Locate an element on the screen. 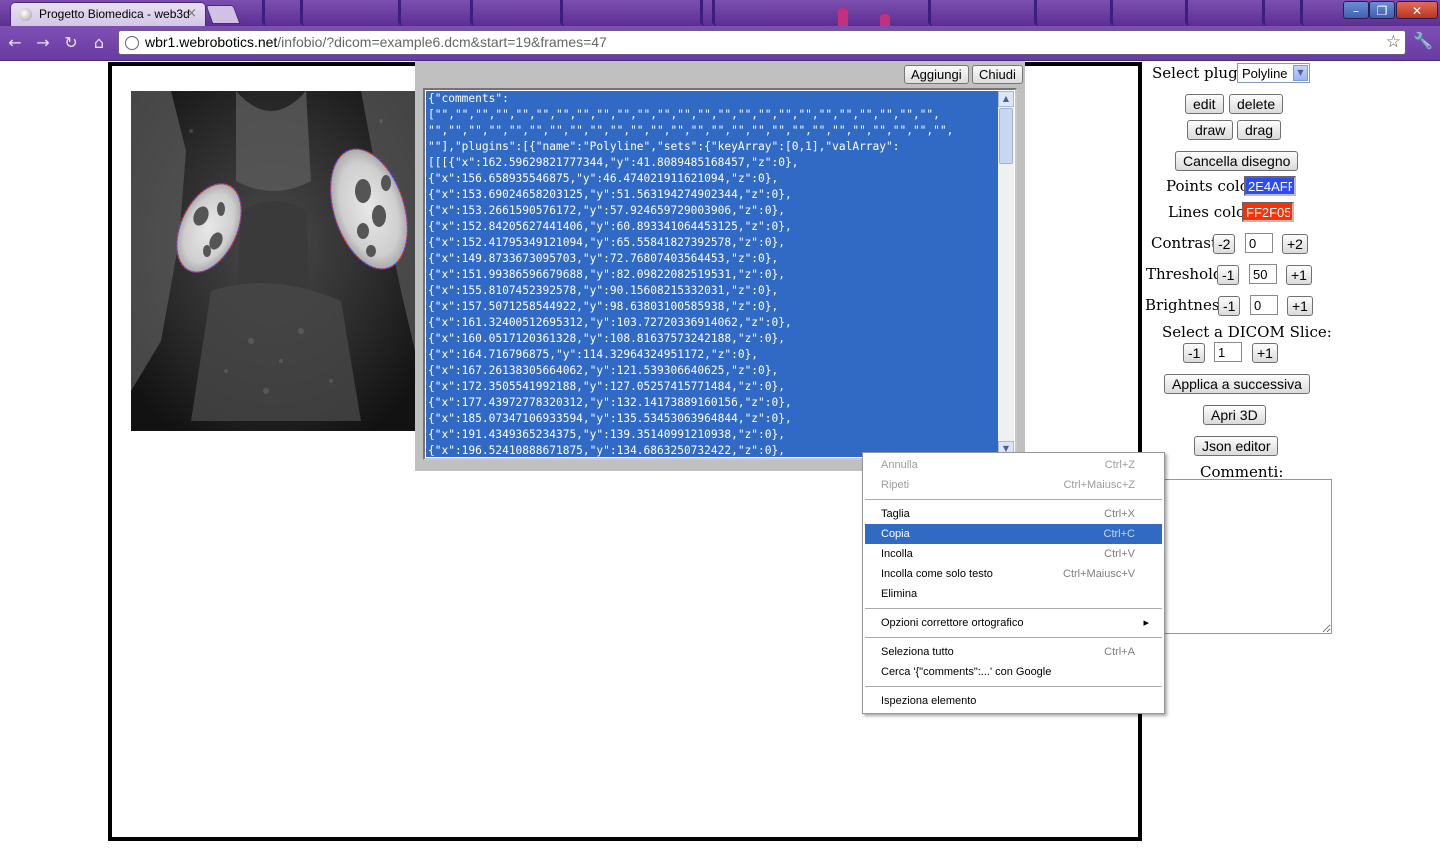 The image size is (1440, 864). json-scrollbar: ▲ ▼ is located at coordinates (1006, 274).